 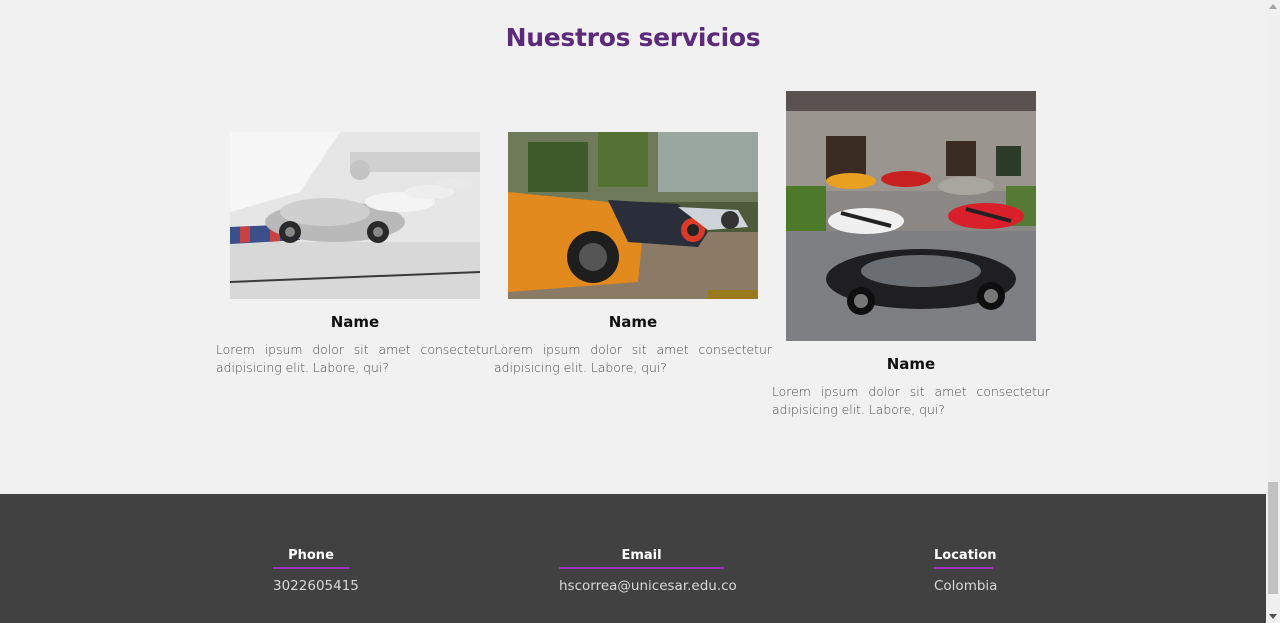 What do you see at coordinates (648, 586) in the screenshot?
I see `email-value: hscorrea@unicesar.edu.co` at bounding box center [648, 586].